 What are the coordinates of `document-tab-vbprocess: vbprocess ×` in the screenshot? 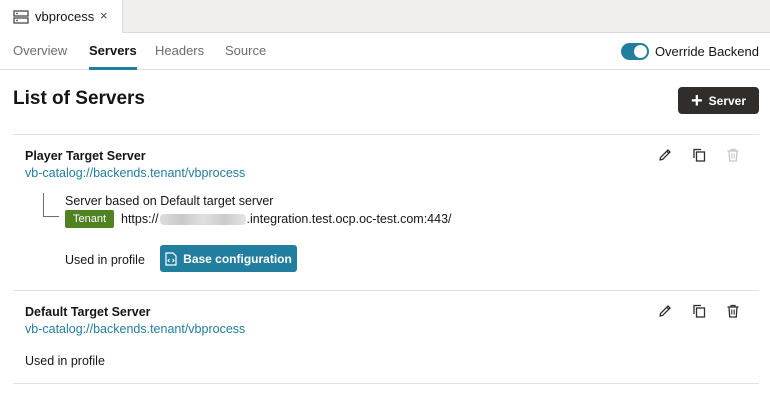 It's located at (61, 16).